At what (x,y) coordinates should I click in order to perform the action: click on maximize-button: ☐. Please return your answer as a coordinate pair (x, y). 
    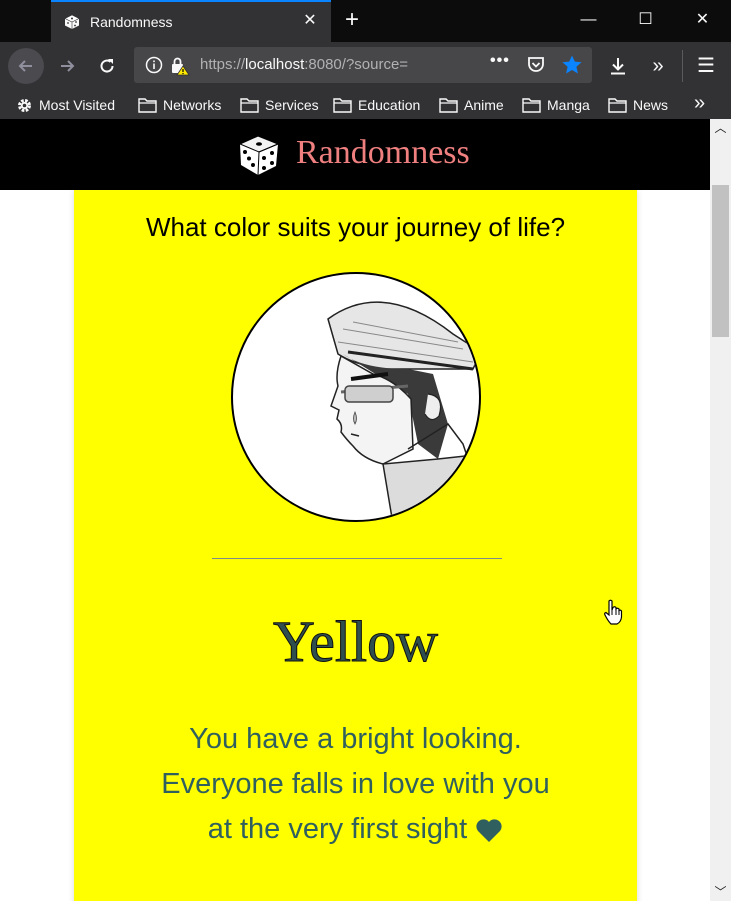
    Looking at the image, I should click on (645, 21).